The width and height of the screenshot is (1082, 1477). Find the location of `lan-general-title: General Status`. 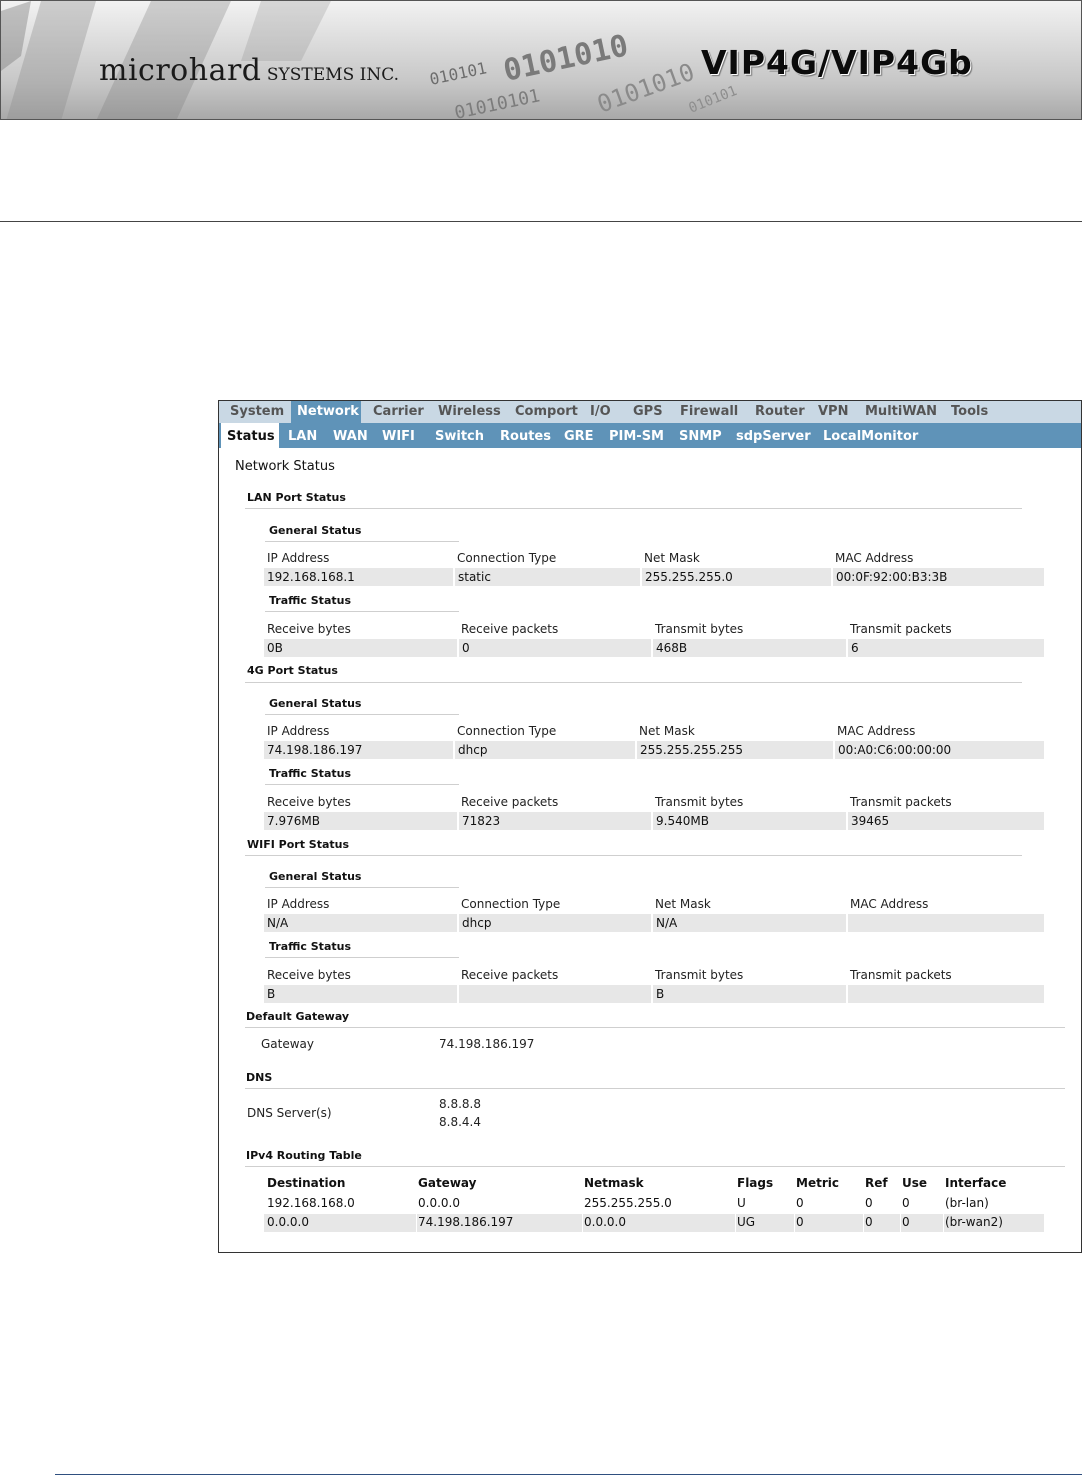

lan-general-title: General Status is located at coordinates (315, 530).